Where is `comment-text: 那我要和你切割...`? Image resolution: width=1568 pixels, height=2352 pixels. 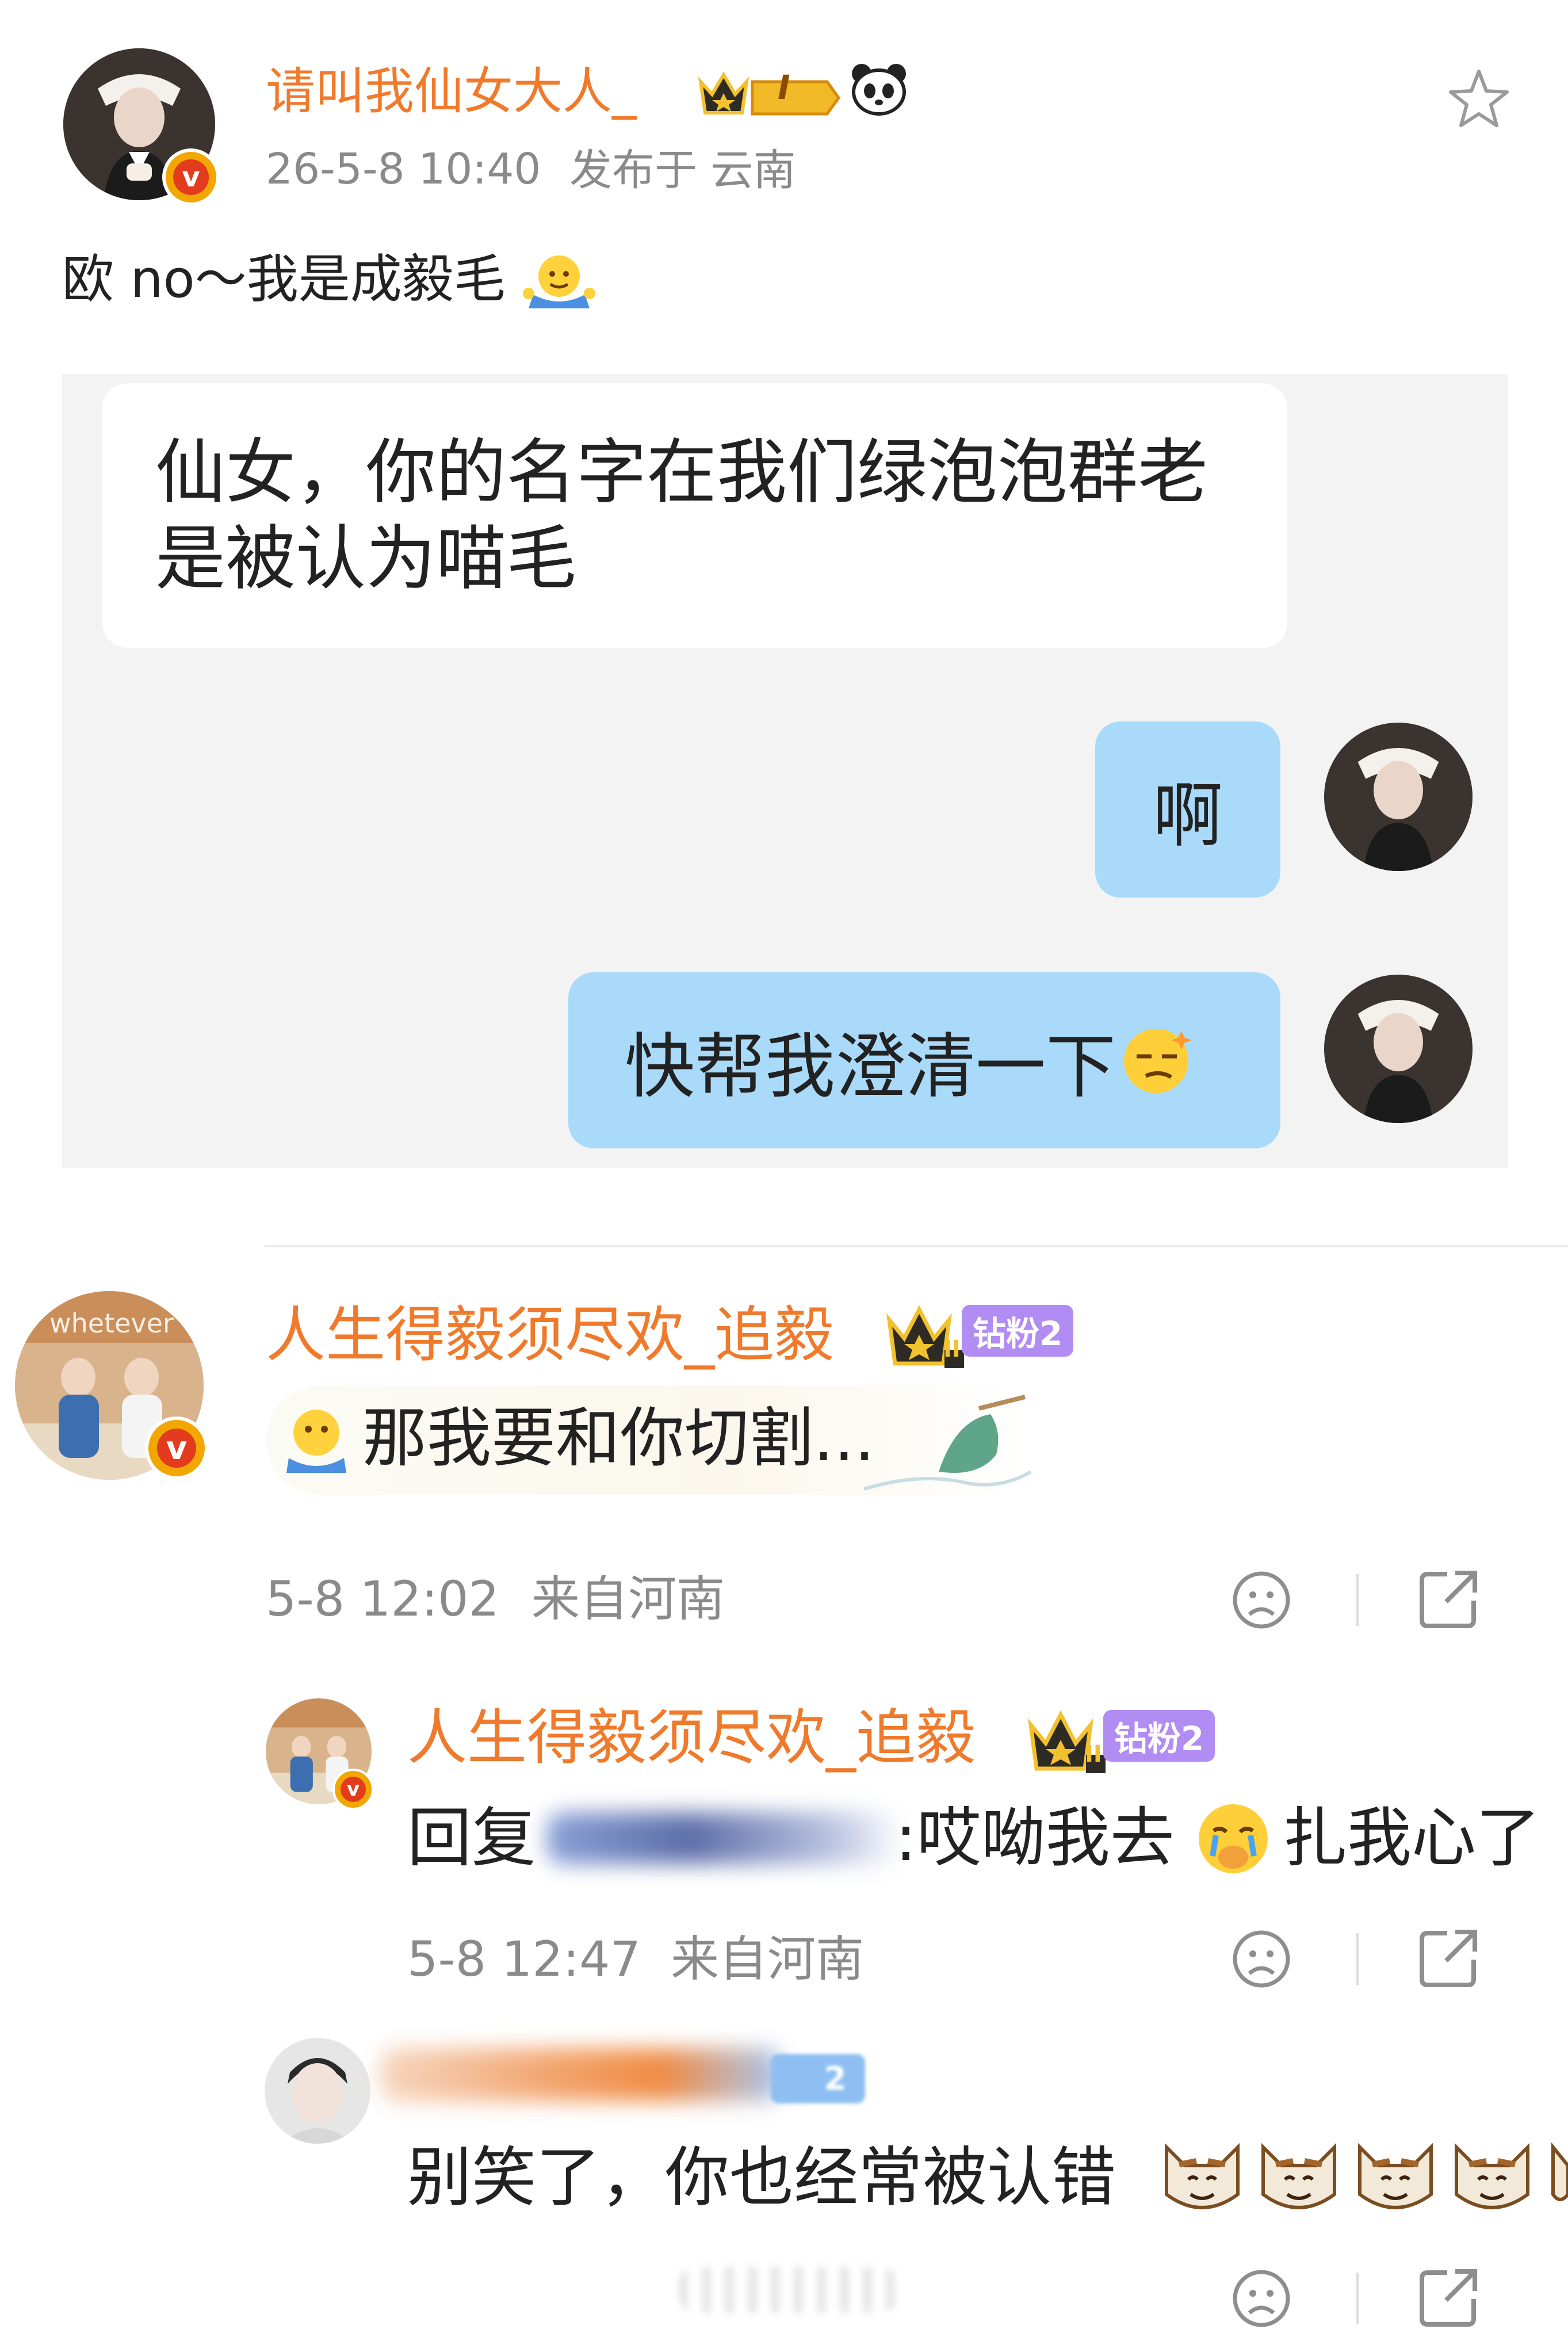
comment-text: 那我要和你切割... is located at coordinates (618, 1438).